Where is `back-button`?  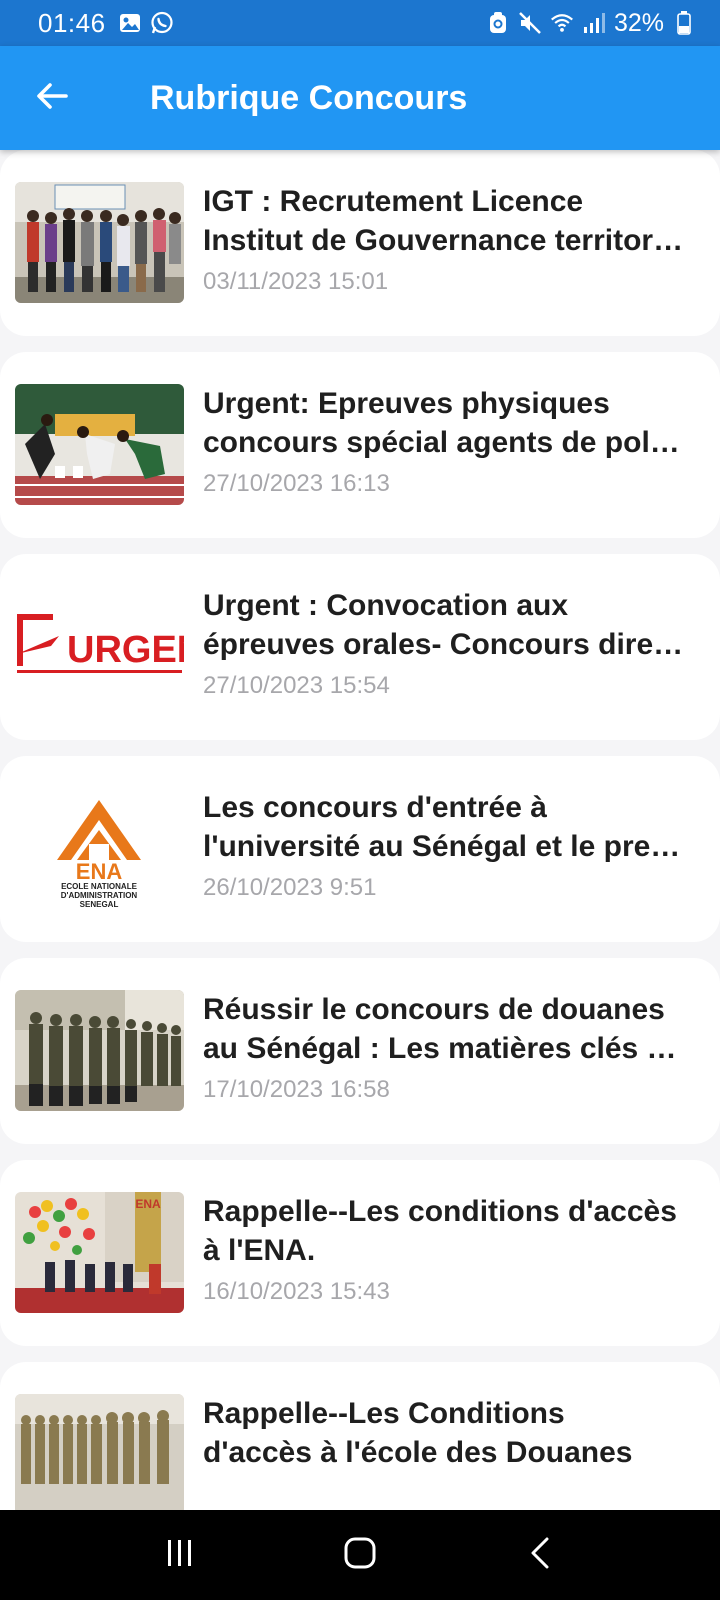
back-button is located at coordinates (52, 98).